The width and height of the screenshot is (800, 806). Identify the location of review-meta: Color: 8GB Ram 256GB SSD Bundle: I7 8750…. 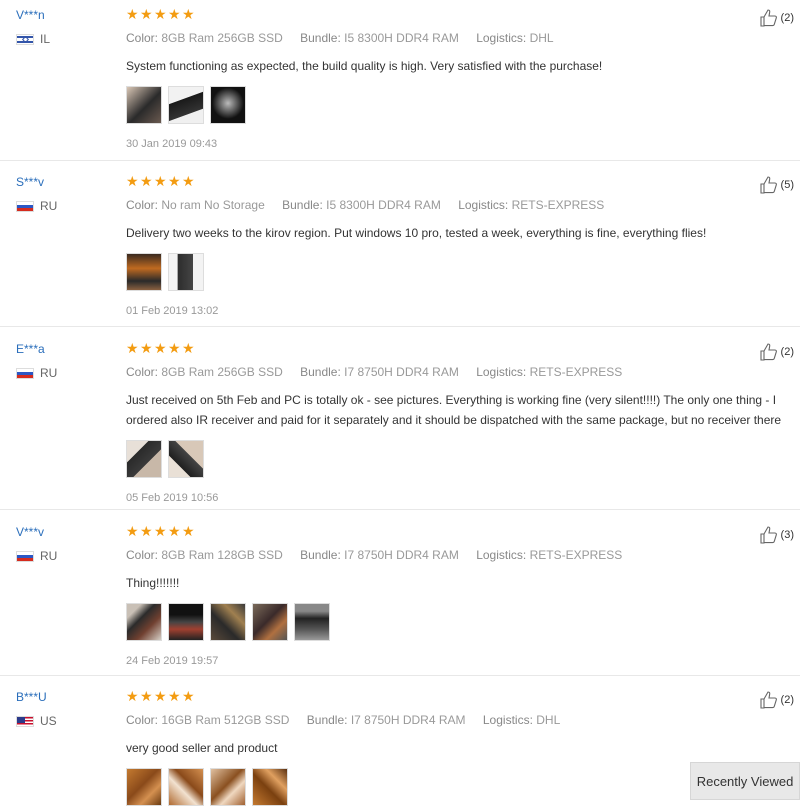
(433, 372).